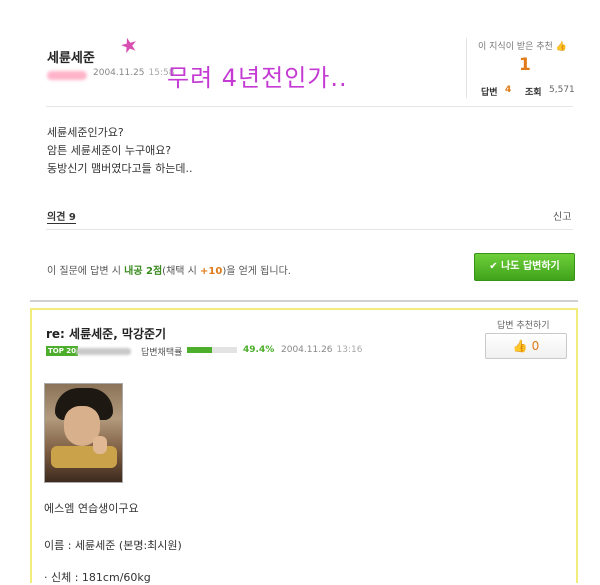  What do you see at coordinates (304, 301) in the screenshot?
I see `section-divider` at bounding box center [304, 301].